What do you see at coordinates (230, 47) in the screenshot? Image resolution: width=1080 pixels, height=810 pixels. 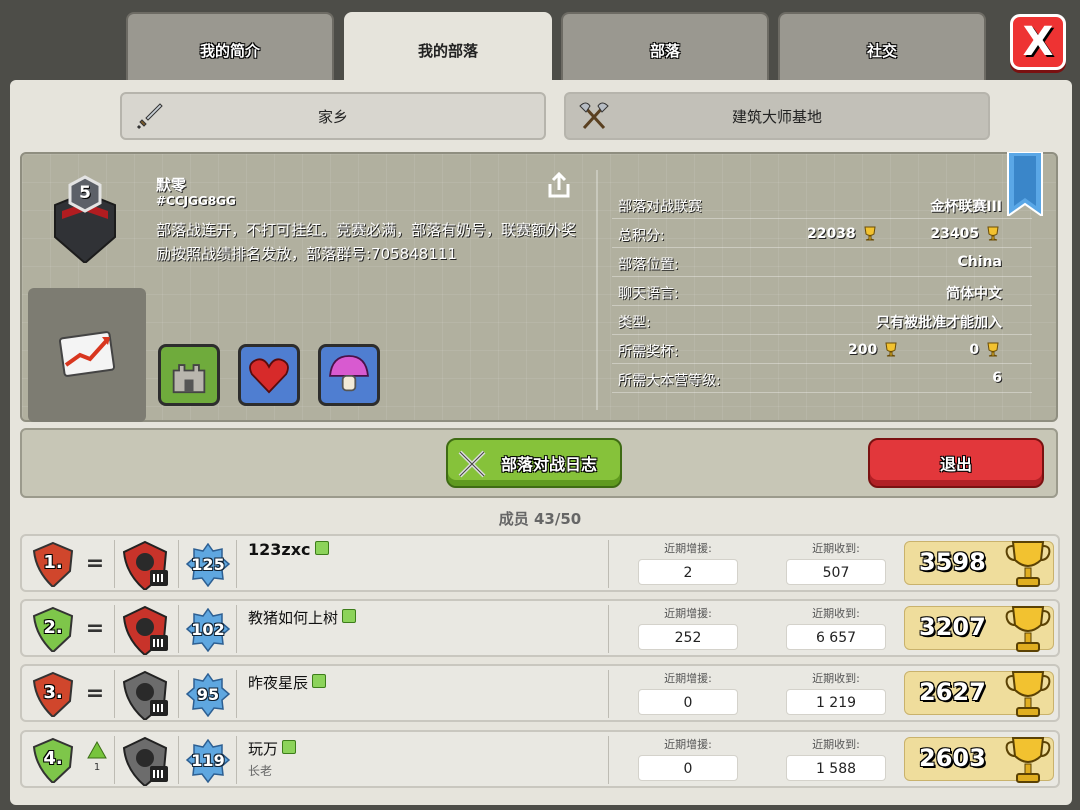 I see `tab-my-profile: 我的简介` at bounding box center [230, 47].